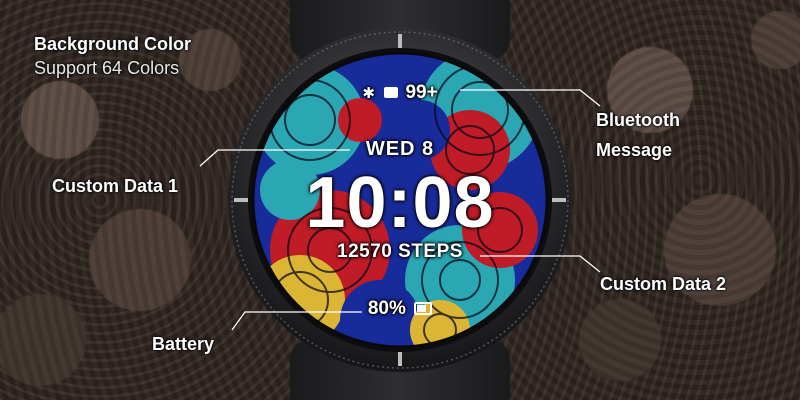 This screenshot has width=800, height=400. What do you see at coordinates (400, 93) in the screenshot?
I see `notification-row: ✱ 99+` at bounding box center [400, 93].